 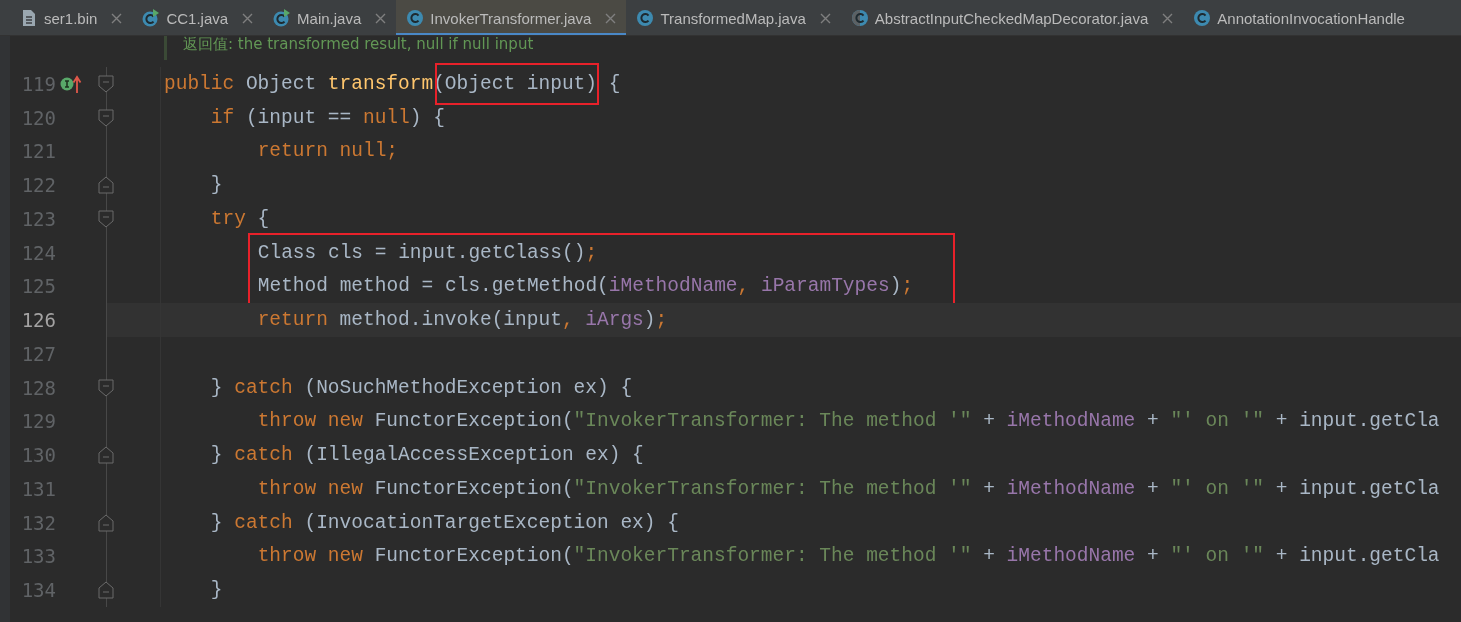 What do you see at coordinates (29, 18) in the screenshot?
I see `file-icon` at bounding box center [29, 18].